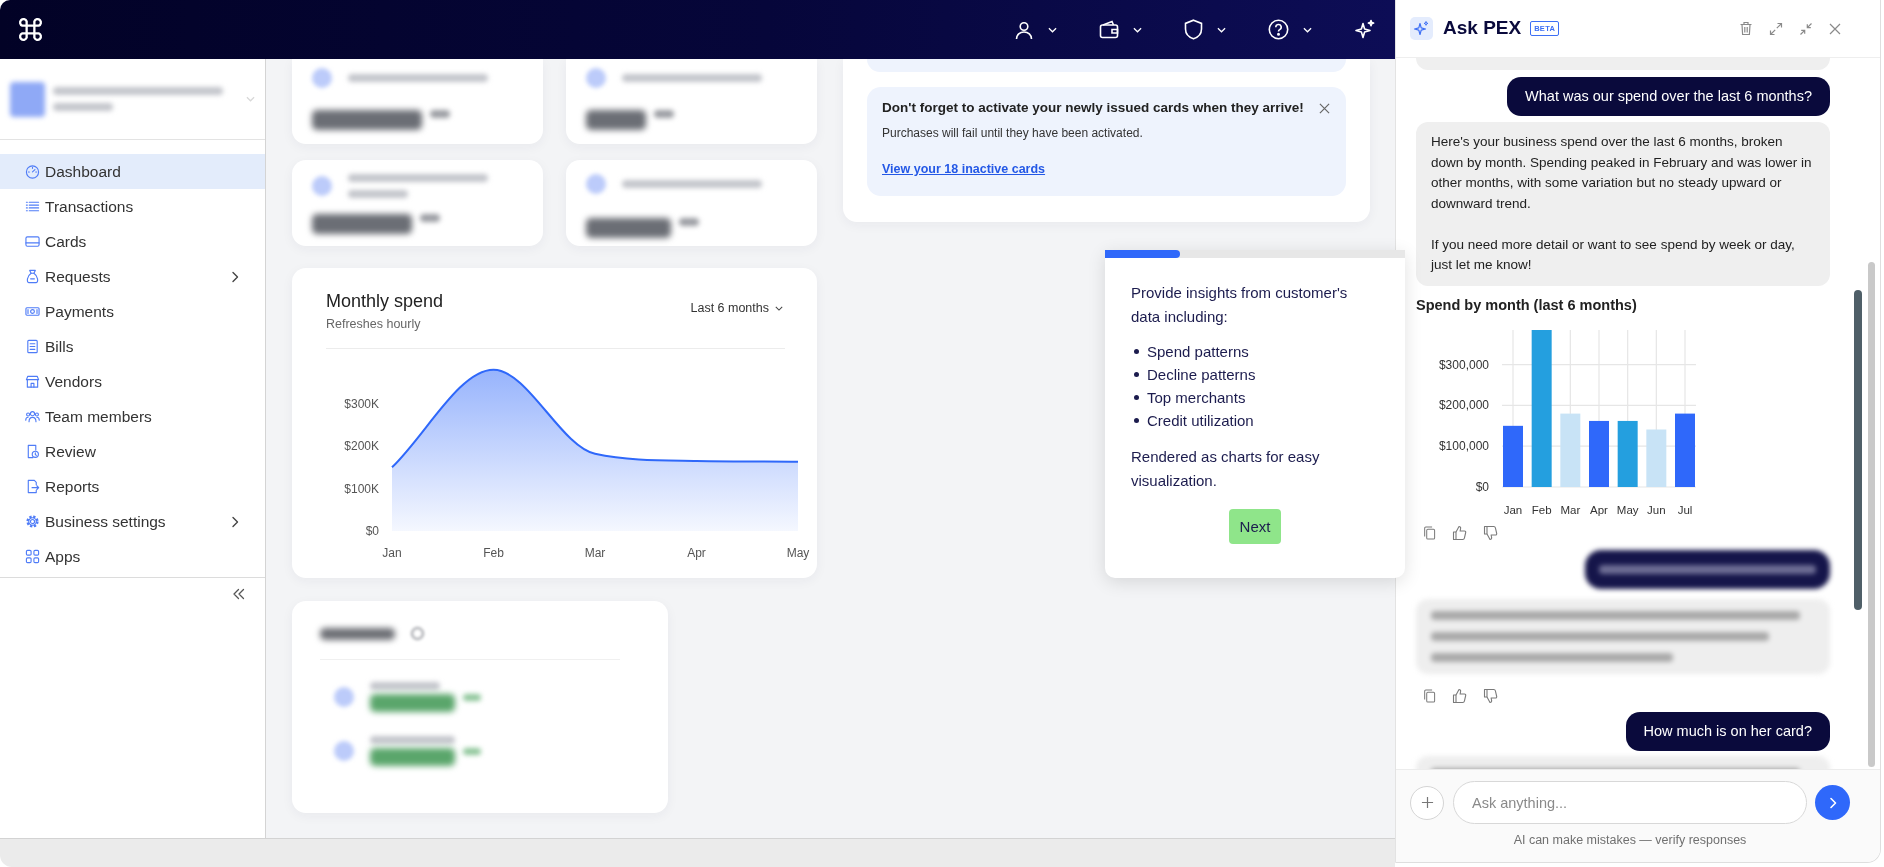 This screenshot has height=867, width=1884. I want to click on message-text: Here's your business spend over the last 6 months, broken down by month. Spending peaked in February and was lower in other months, with some variation but no steady upward or downward trend., so click(1622, 173).